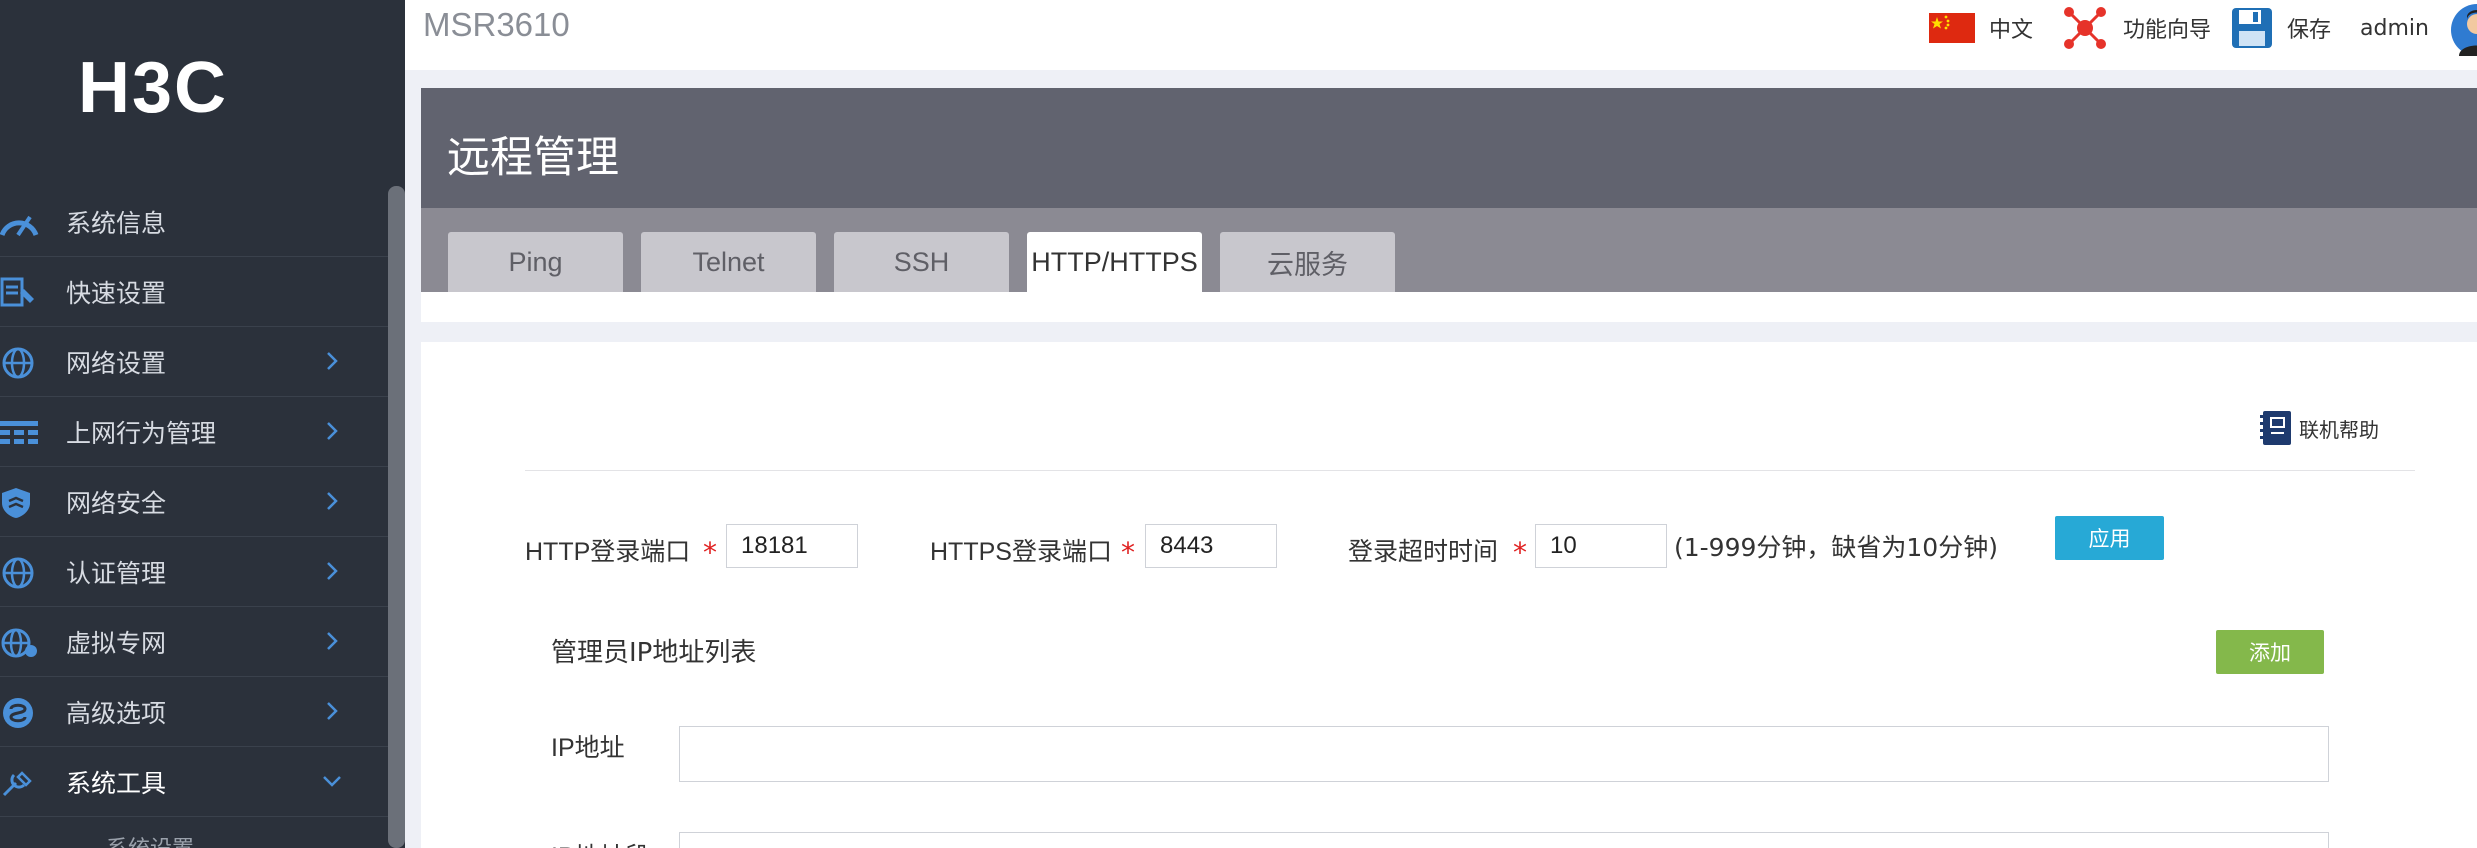 This screenshot has width=2477, height=848. What do you see at coordinates (17, 784) in the screenshot?
I see `tools-icon` at bounding box center [17, 784].